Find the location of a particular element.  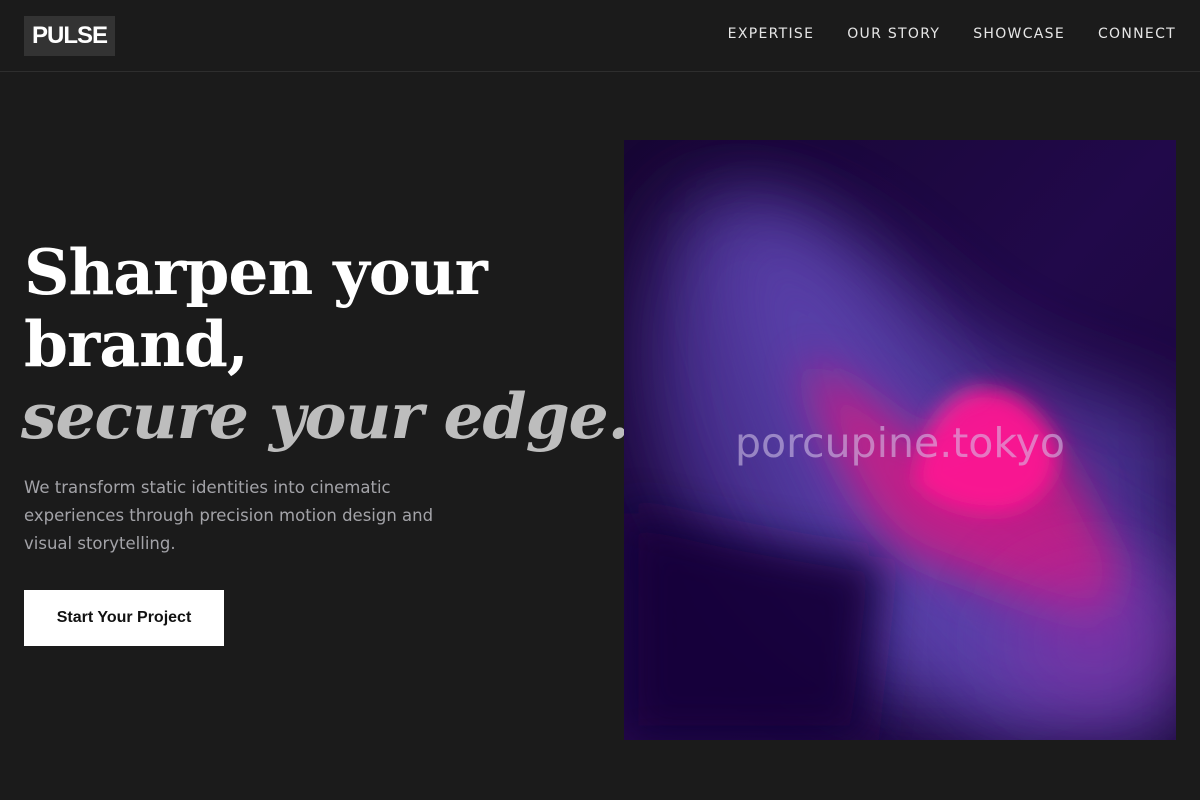

headline-accent: secure your edge. is located at coordinates (325, 416).